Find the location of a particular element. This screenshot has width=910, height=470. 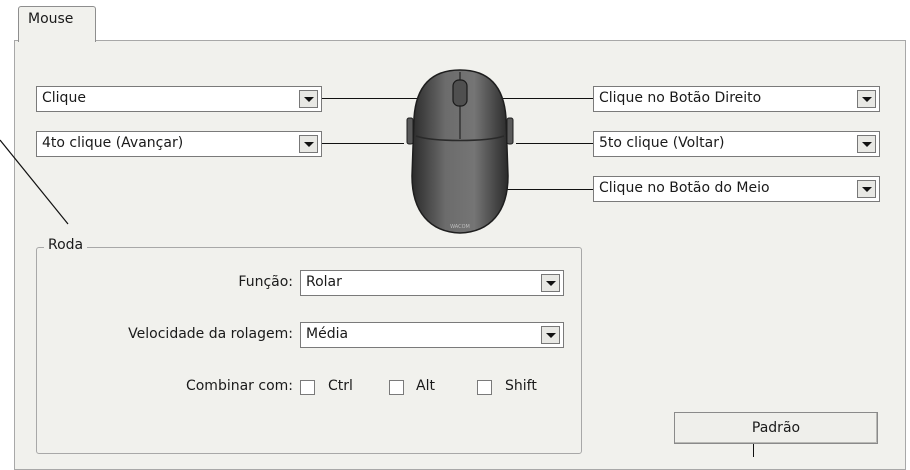

shift-label: Shift is located at coordinates (521, 386).